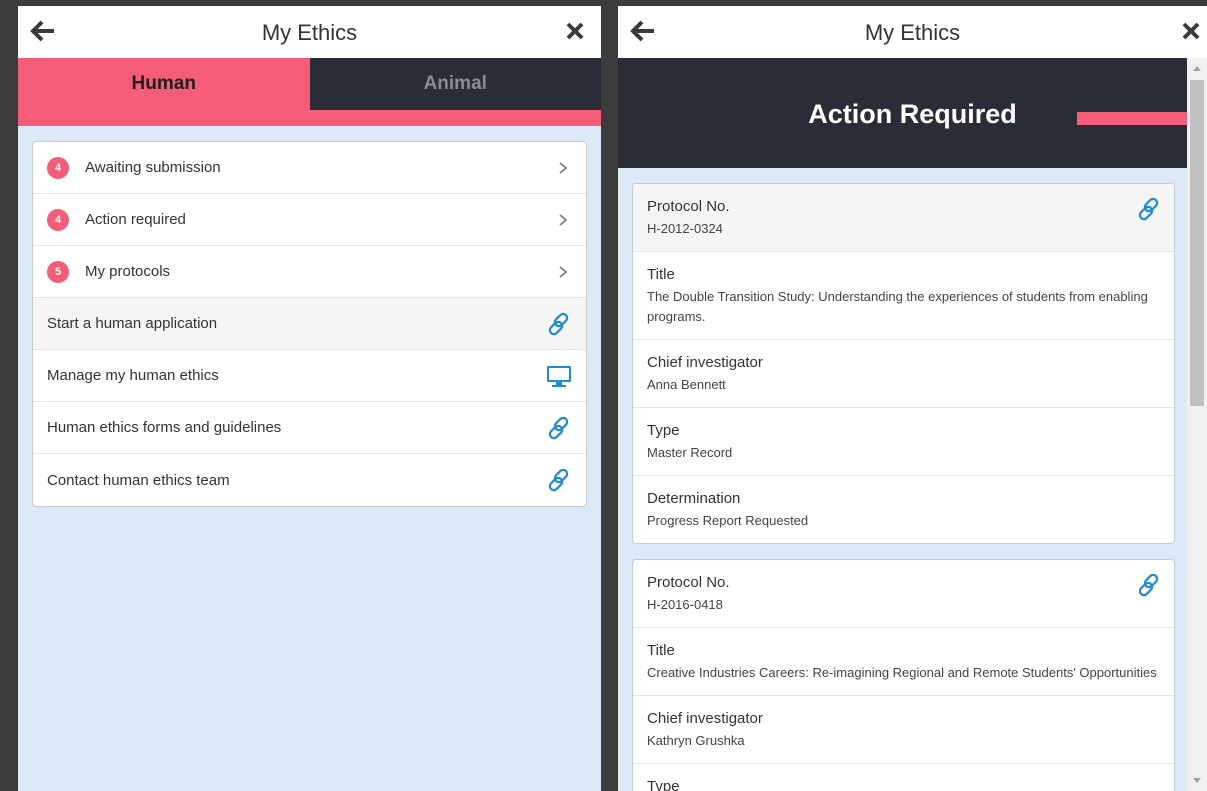  Describe the element at coordinates (1197, 424) in the screenshot. I see `vertical-scrollbar` at that location.